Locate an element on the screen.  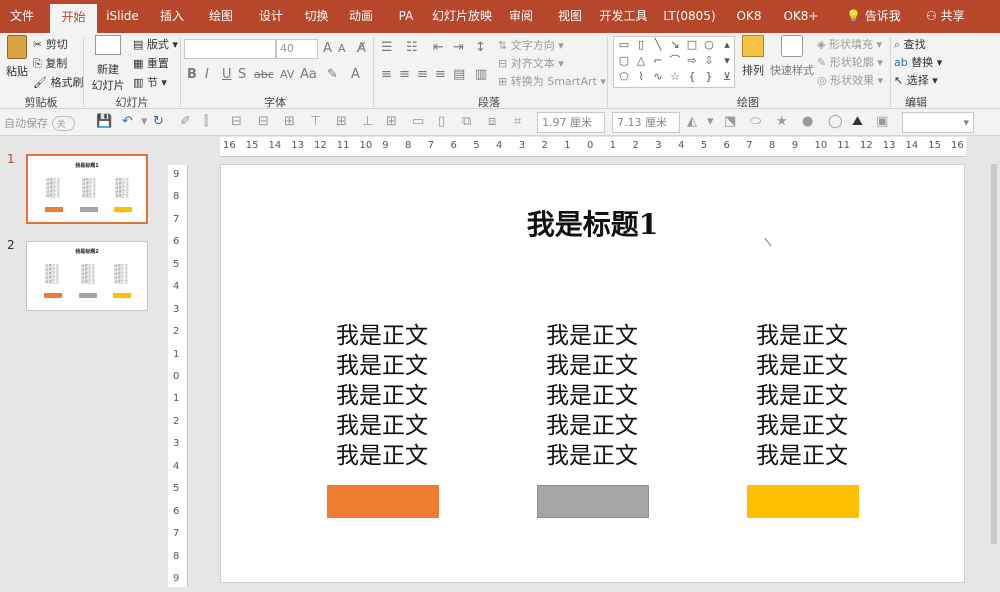
freeform-shape-icon: ⌇ is located at coordinates (641, 77).